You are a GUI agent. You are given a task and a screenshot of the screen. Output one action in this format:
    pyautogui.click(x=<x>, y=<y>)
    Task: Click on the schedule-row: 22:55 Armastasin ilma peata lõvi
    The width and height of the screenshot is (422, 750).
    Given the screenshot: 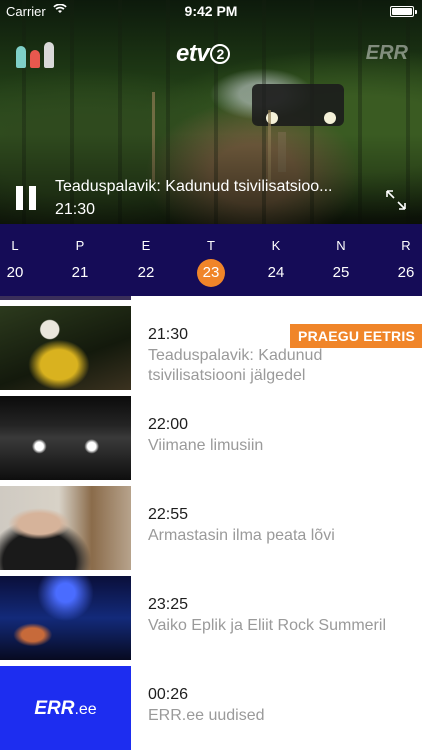 What is the action you would take?
    pyautogui.click(x=211, y=525)
    